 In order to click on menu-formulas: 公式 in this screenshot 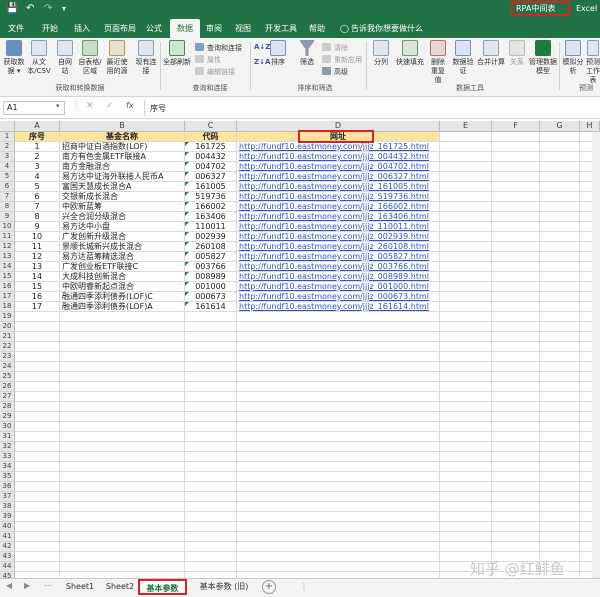, I will do `click(154, 28)`.